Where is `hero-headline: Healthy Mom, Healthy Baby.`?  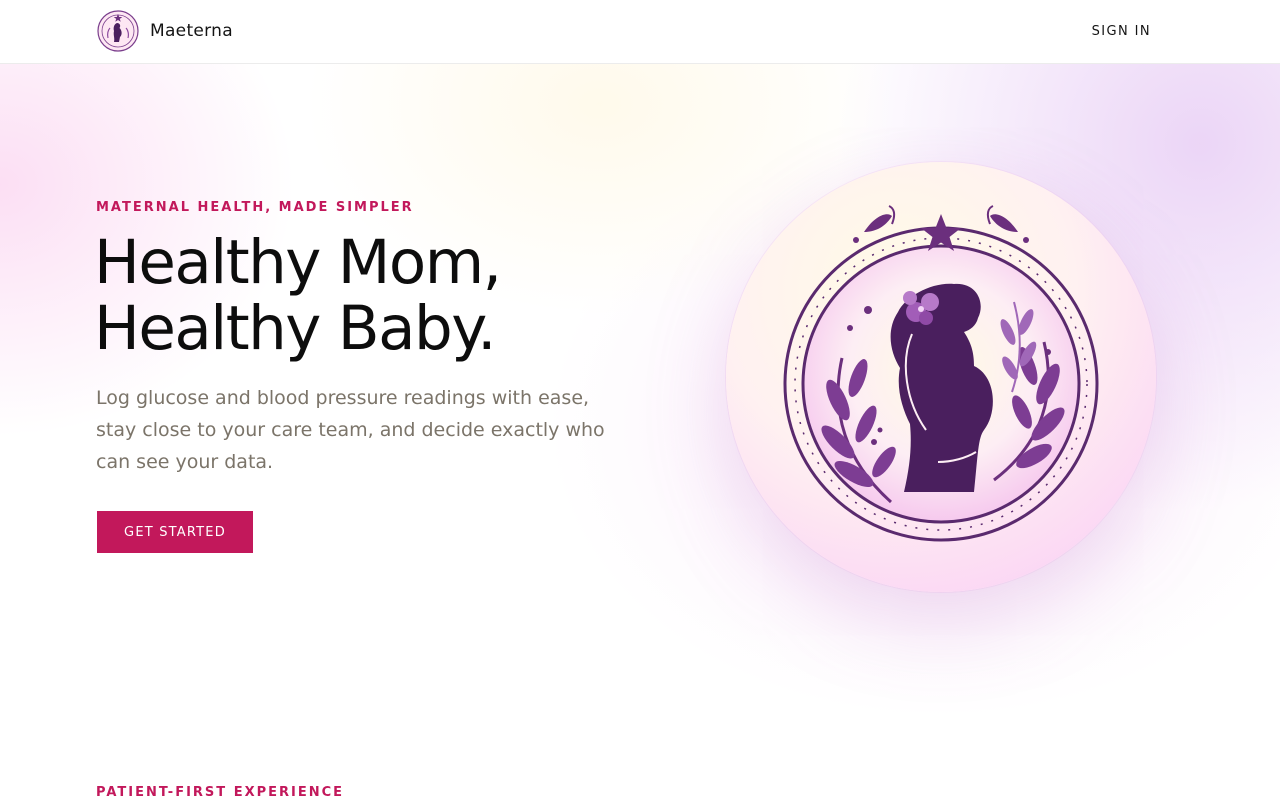 hero-headline: Healthy Mom, Healthy Baby. is located at coordinates (298, 295).